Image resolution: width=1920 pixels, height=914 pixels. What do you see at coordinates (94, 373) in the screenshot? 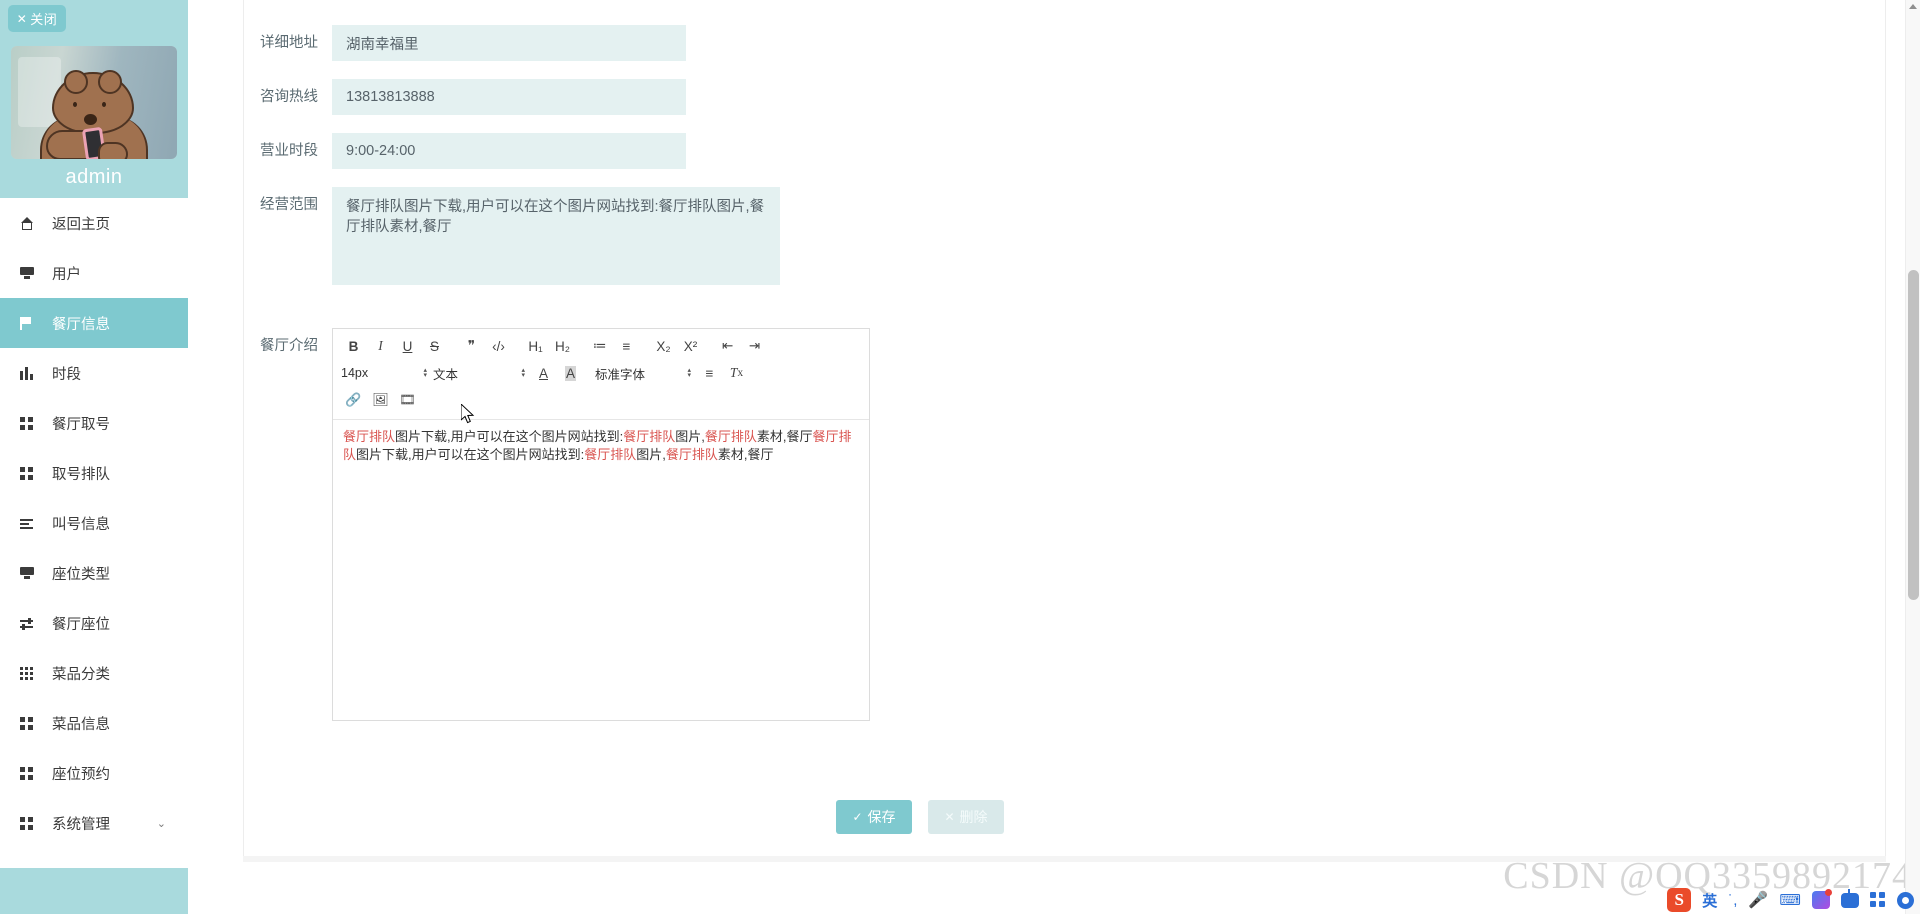
I see `sidebar-item-3: 时段` at bounding box center [94, 373].